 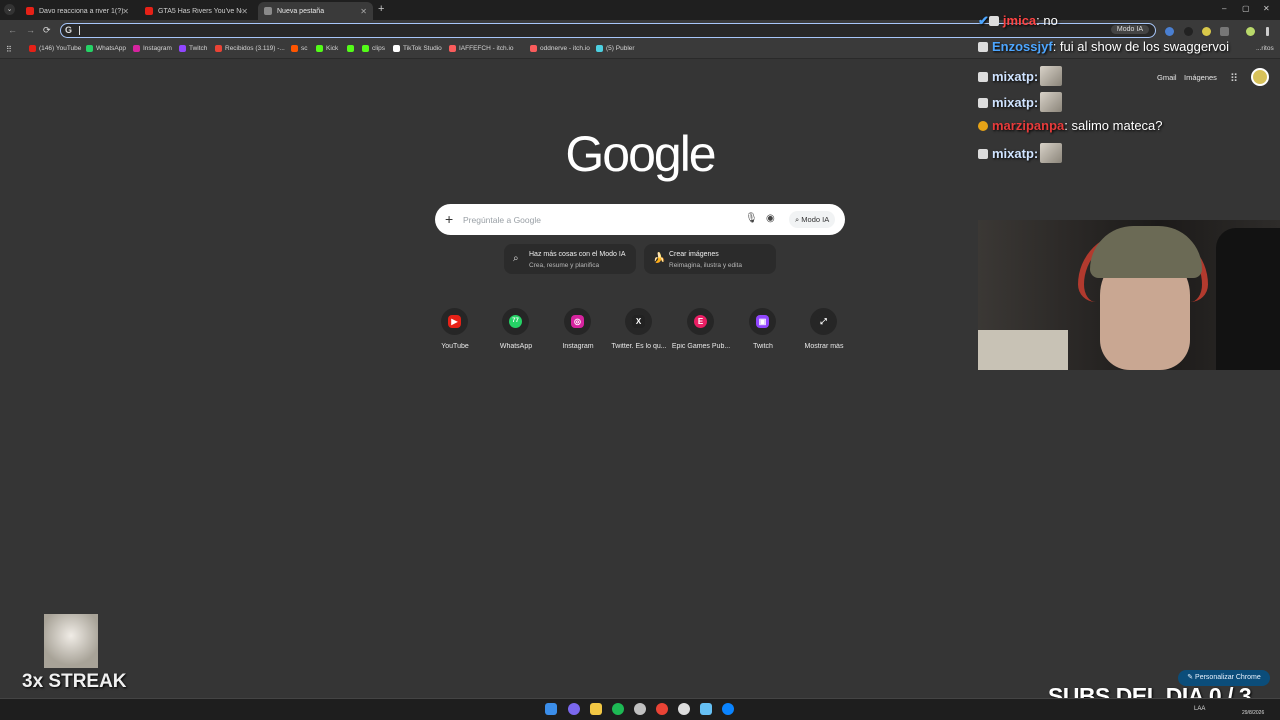 I want to click on bookmark-publer: (5) Publer, so click(x=615, y=48).